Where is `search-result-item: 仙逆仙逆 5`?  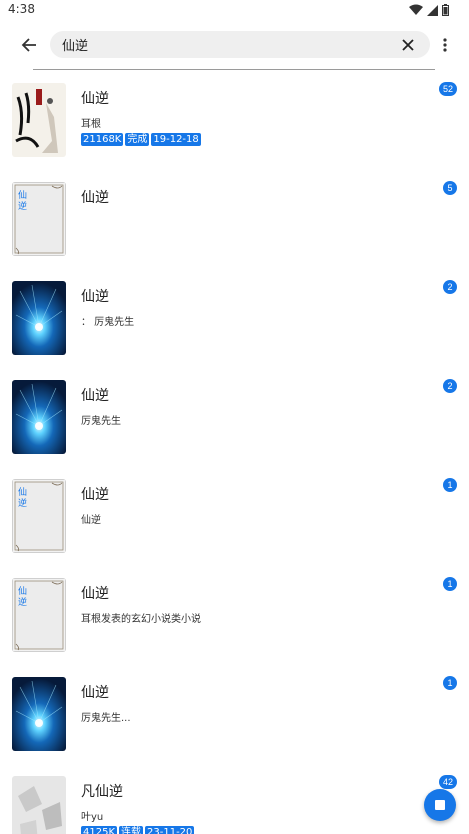
search-result-item: 仙逆仙逆 5 is located at coordinates (234, 218).